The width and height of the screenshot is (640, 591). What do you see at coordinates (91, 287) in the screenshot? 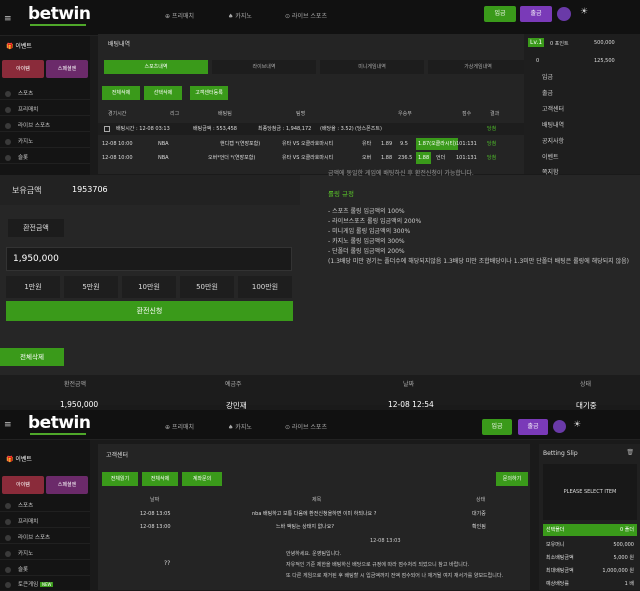
I see `amount-50k-button: 5만원` at bounding box center [91, 287].